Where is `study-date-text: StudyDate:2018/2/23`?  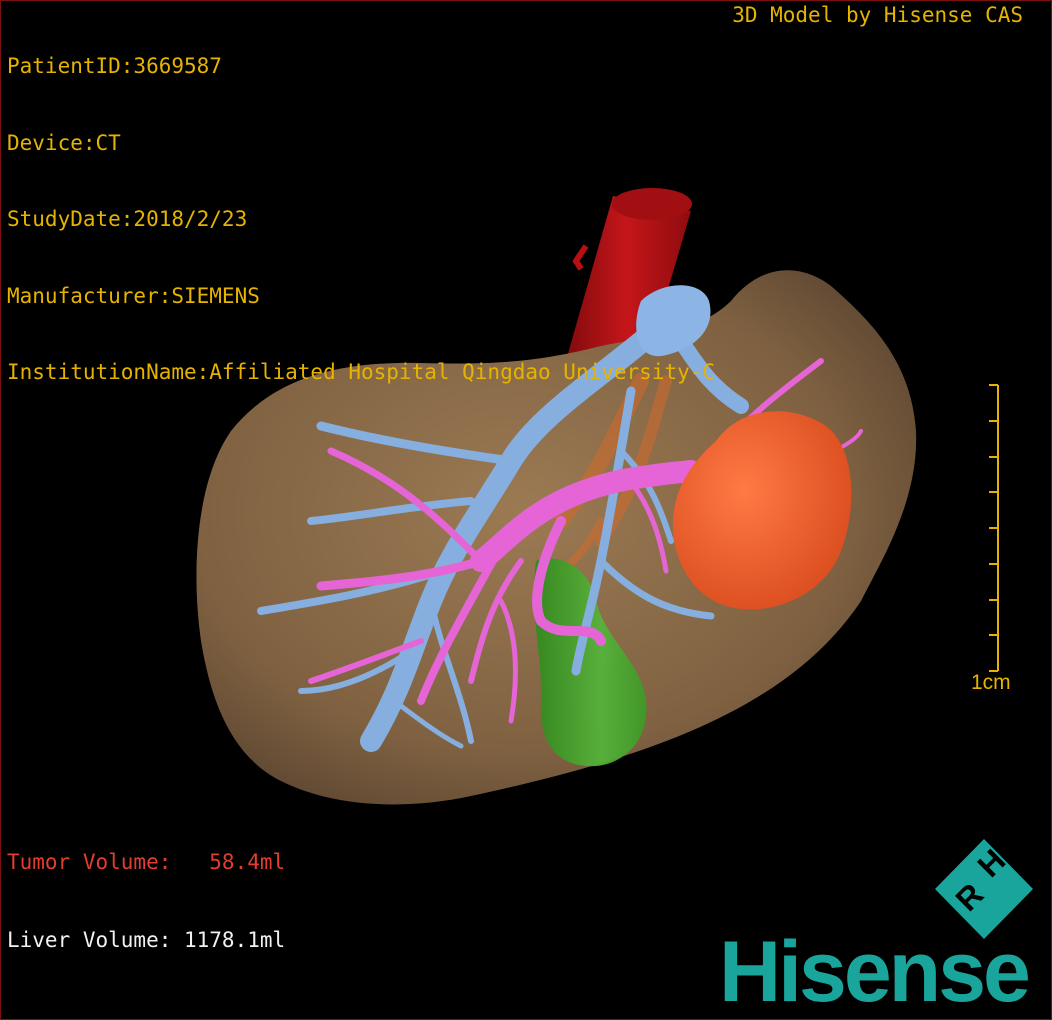 study-date-text: StudyDate:2018/2/23 is located at coordinates (127, 219).